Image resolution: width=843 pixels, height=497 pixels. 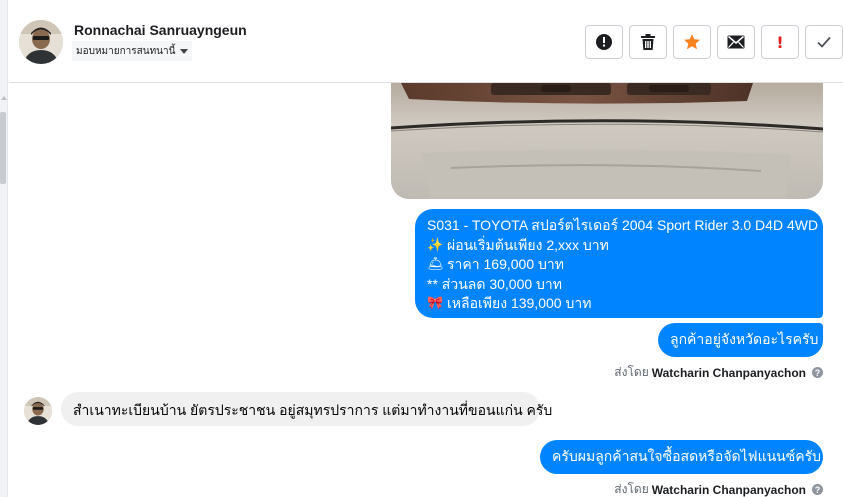 I want to click on listing-line-text: ราคา 169,000 บาท, so click(x=505, y=264).